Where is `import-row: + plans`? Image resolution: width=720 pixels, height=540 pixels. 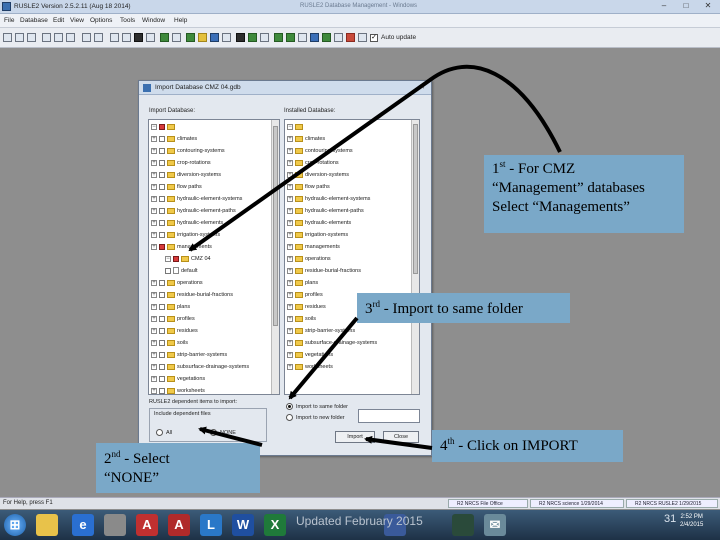 import-row: + plans is located at coordinates (170, 307).